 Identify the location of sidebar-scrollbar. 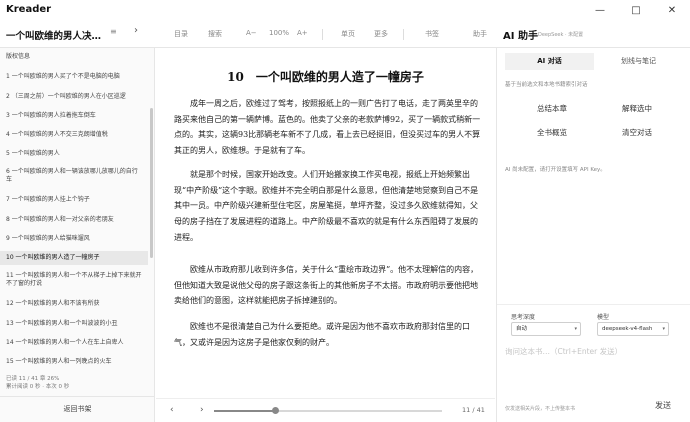
(151, 183).